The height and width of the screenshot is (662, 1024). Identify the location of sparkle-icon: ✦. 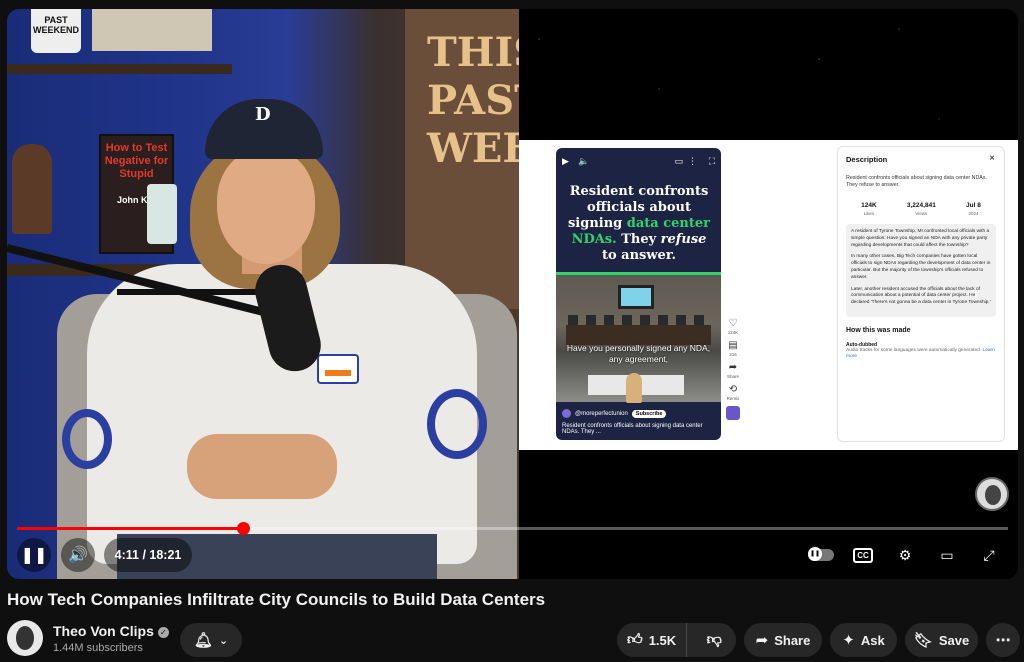
(848, 640).